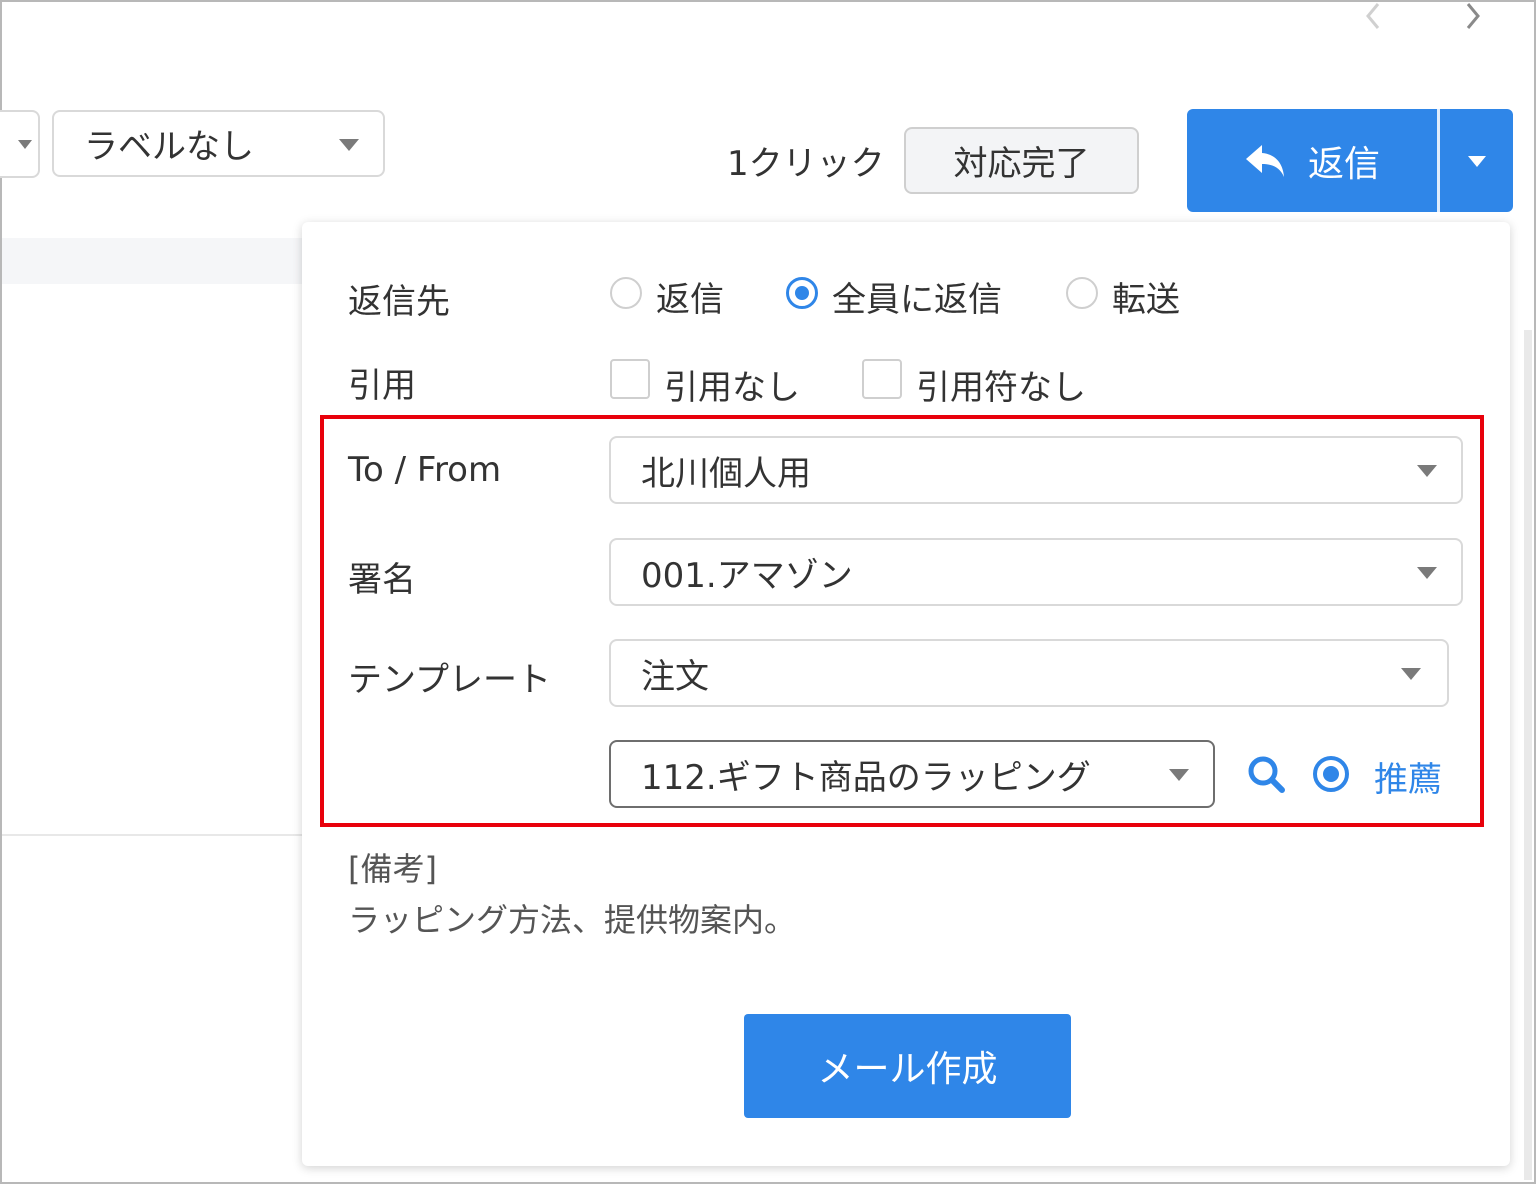 The height and width of the screenshot is (1184, 1536). Describe the element at coordinates (630, 379) in the screenshot. I see `checkbox-no-quote` at that location.